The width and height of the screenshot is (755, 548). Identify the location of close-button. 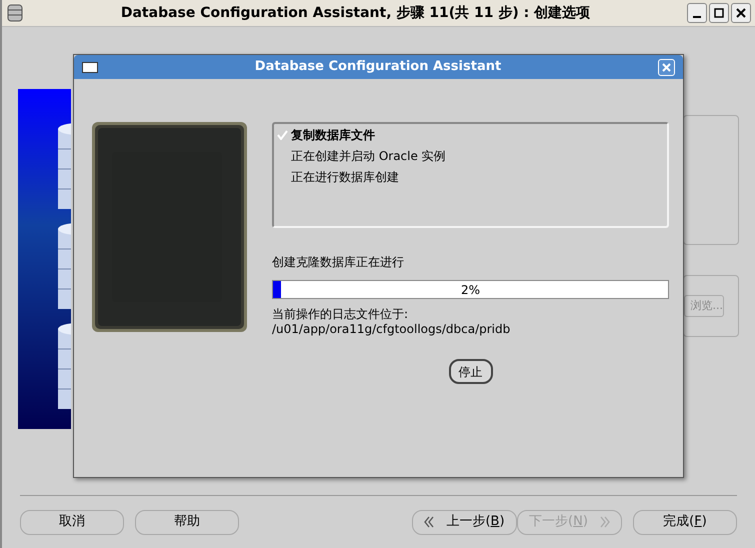
(741, 13).